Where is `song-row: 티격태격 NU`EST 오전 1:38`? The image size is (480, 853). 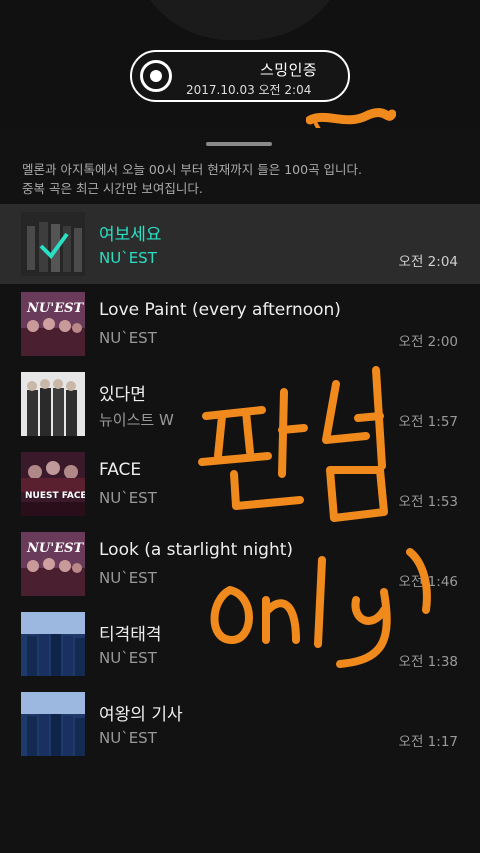 song-row: 티격태격 NU`EST 오전 1:38 is located at coordinates (240, 644).